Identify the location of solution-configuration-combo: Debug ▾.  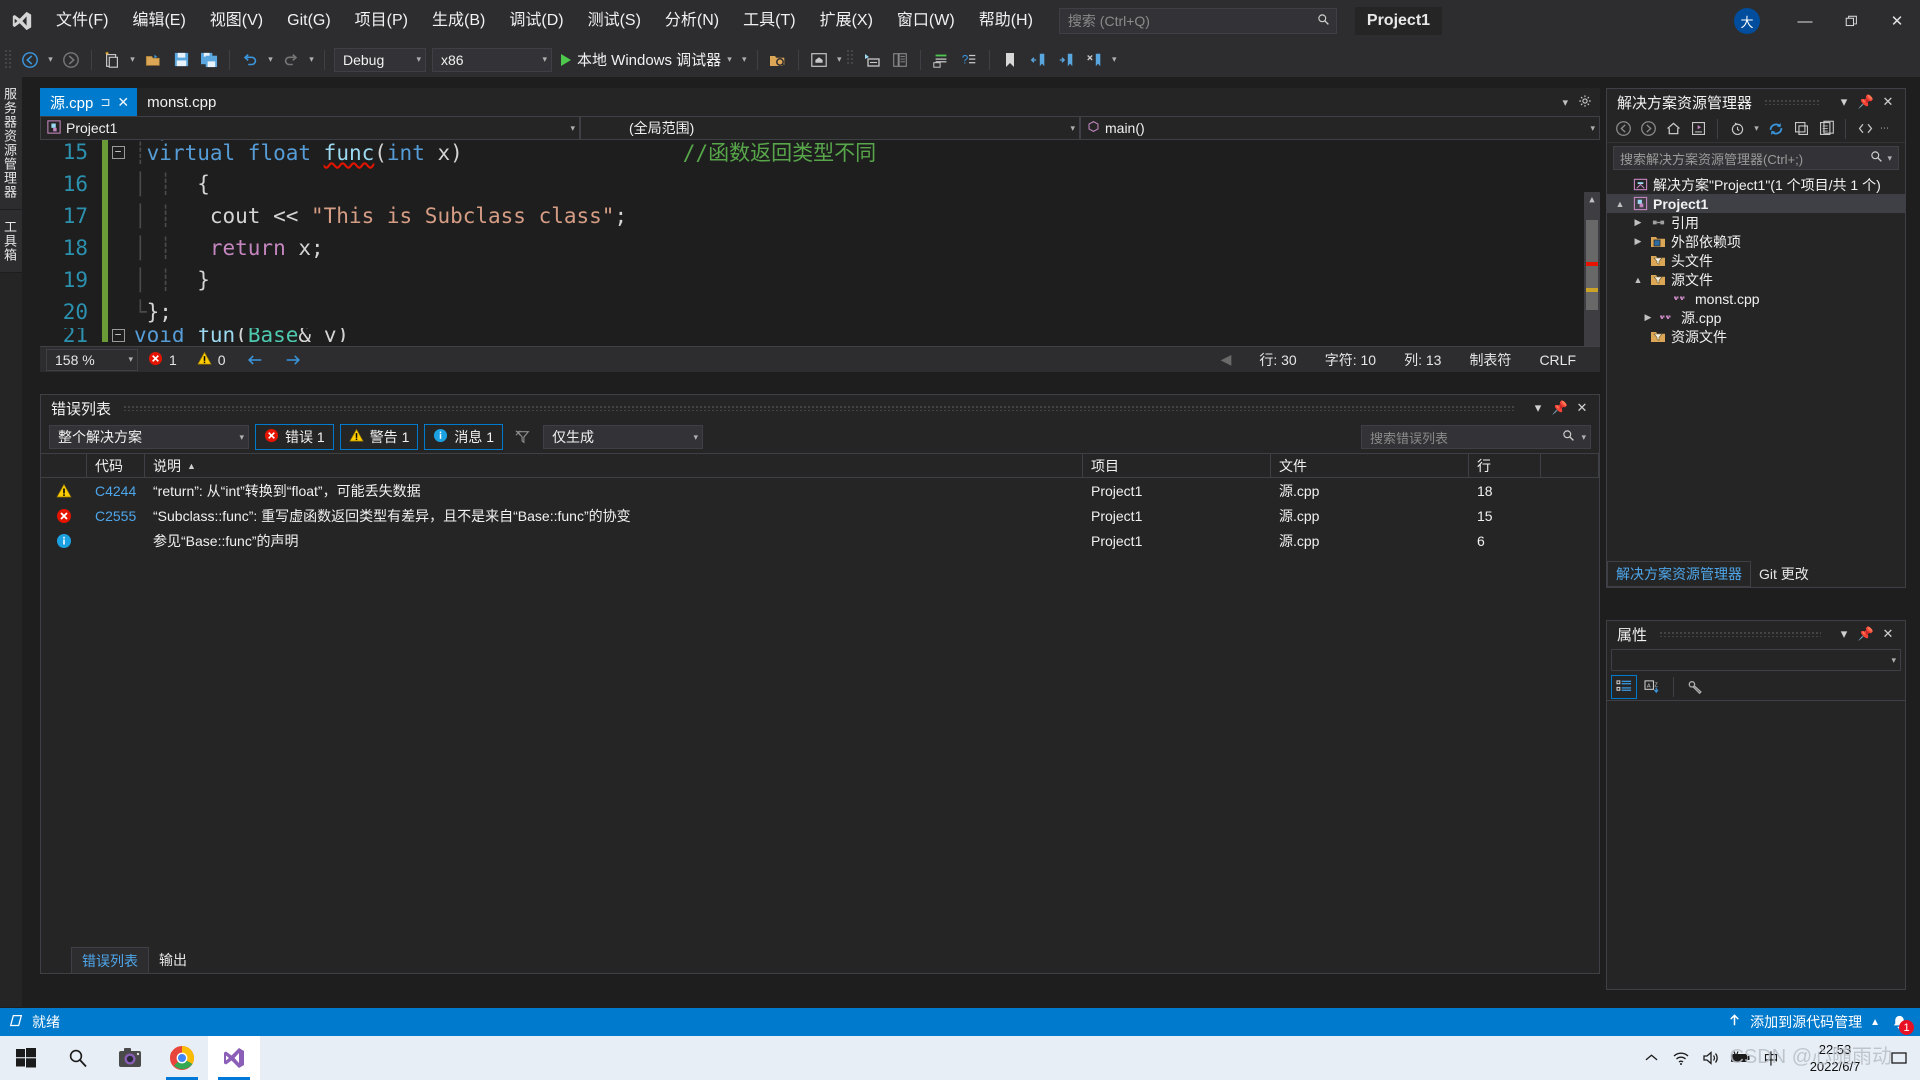
(380, 59).